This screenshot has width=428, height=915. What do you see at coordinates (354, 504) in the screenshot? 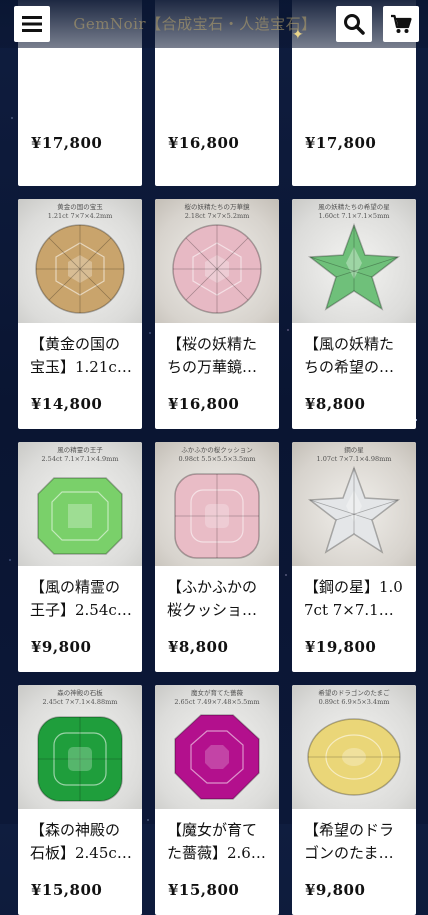
I see `product-photo: 鋼の星 1.07ct 7×7.1×4.98mm` at bounding box center [354, 504].